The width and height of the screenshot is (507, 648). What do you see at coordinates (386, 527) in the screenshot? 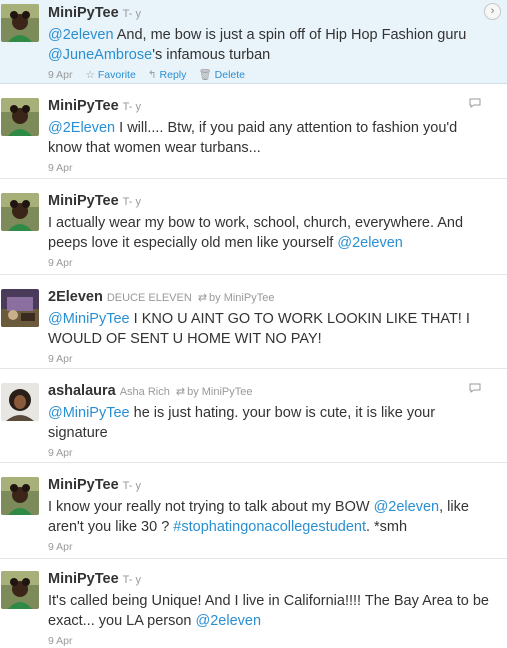
I see `text-span: . *smh` at bounding box center [386, 527].